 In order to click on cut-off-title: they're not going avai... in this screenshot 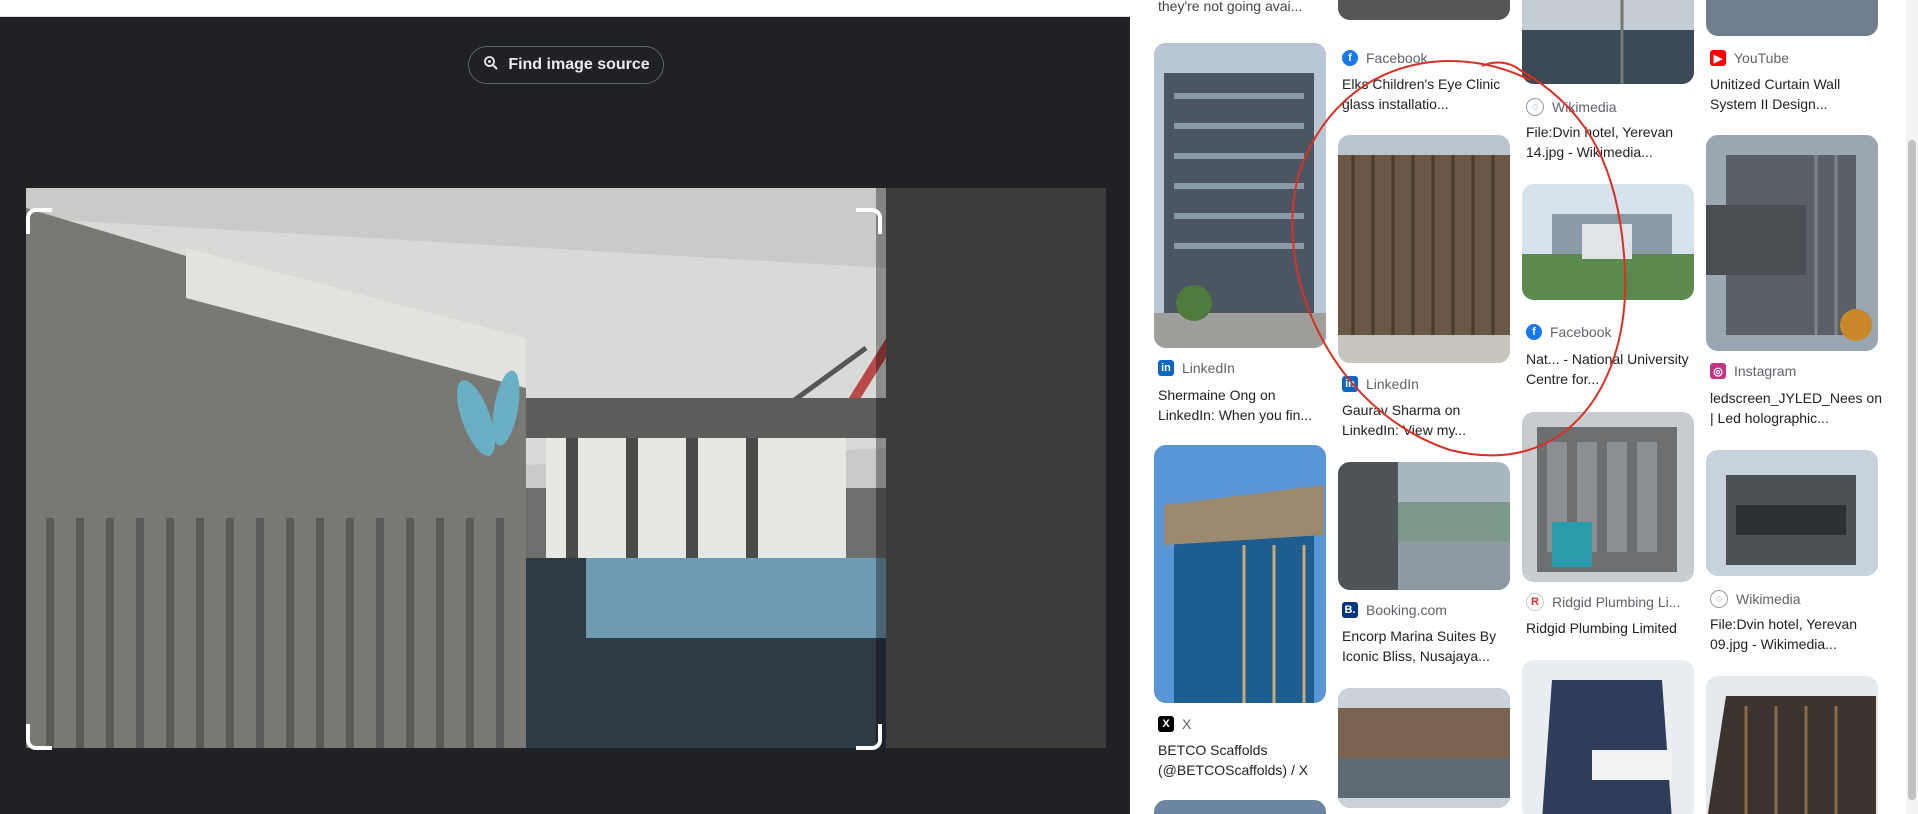, I will do `click(1230, 7)`.